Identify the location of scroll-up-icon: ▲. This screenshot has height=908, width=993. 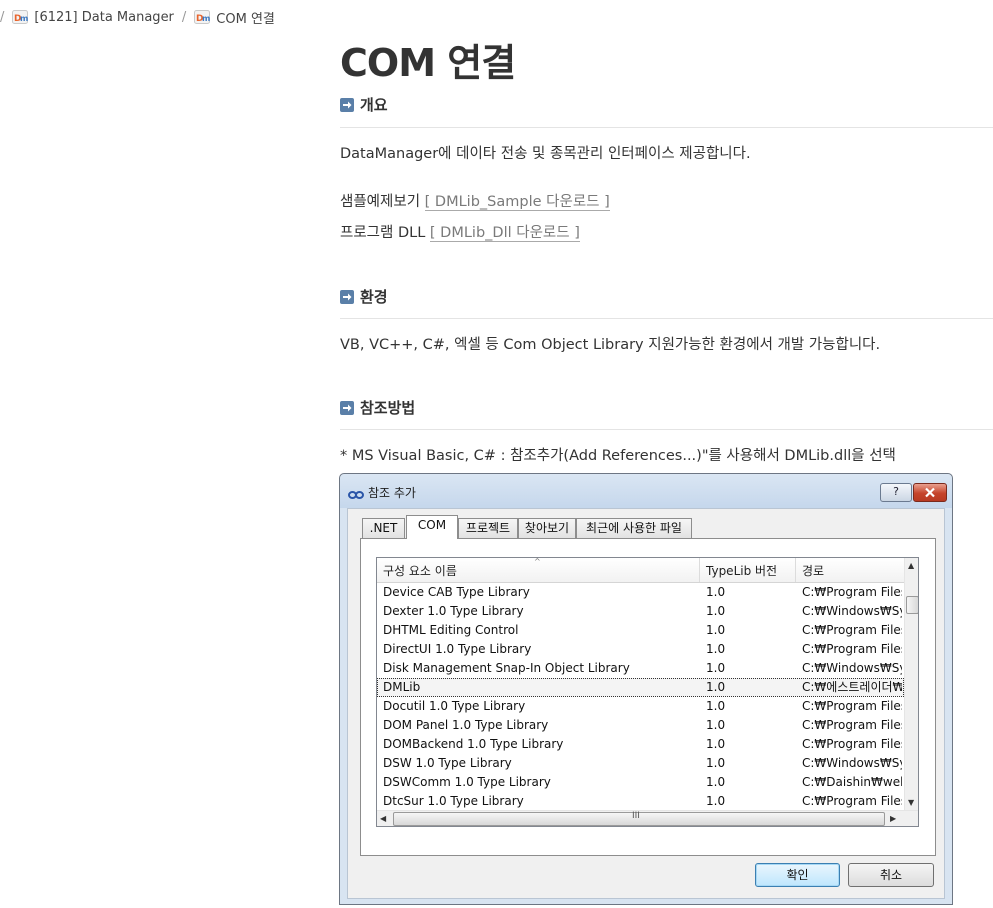
(911, 565).